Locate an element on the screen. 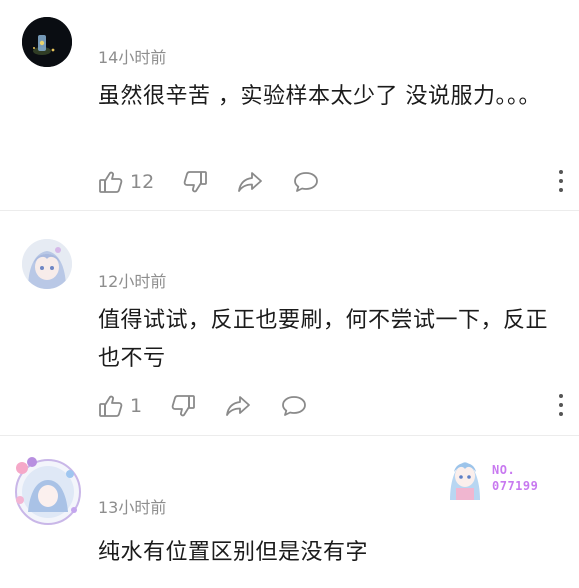  comment-timestamp: 12小时前 is located at coordinates (132, 281).